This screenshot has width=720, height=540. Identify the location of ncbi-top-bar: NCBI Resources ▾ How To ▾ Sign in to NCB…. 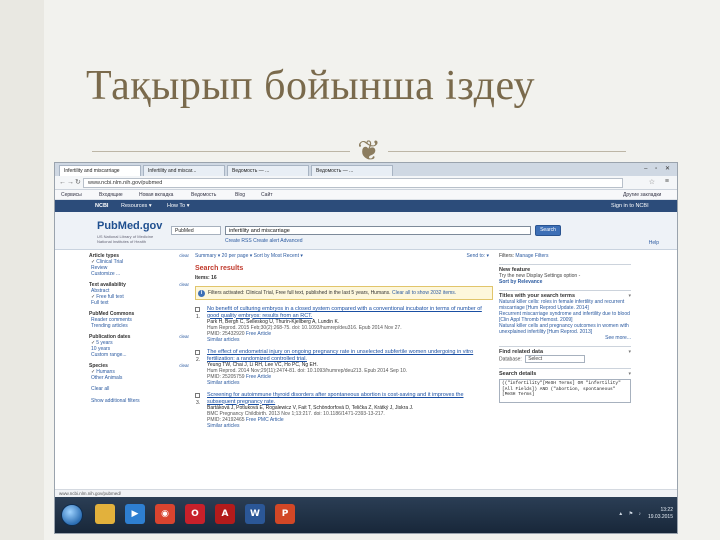
(366, 206).